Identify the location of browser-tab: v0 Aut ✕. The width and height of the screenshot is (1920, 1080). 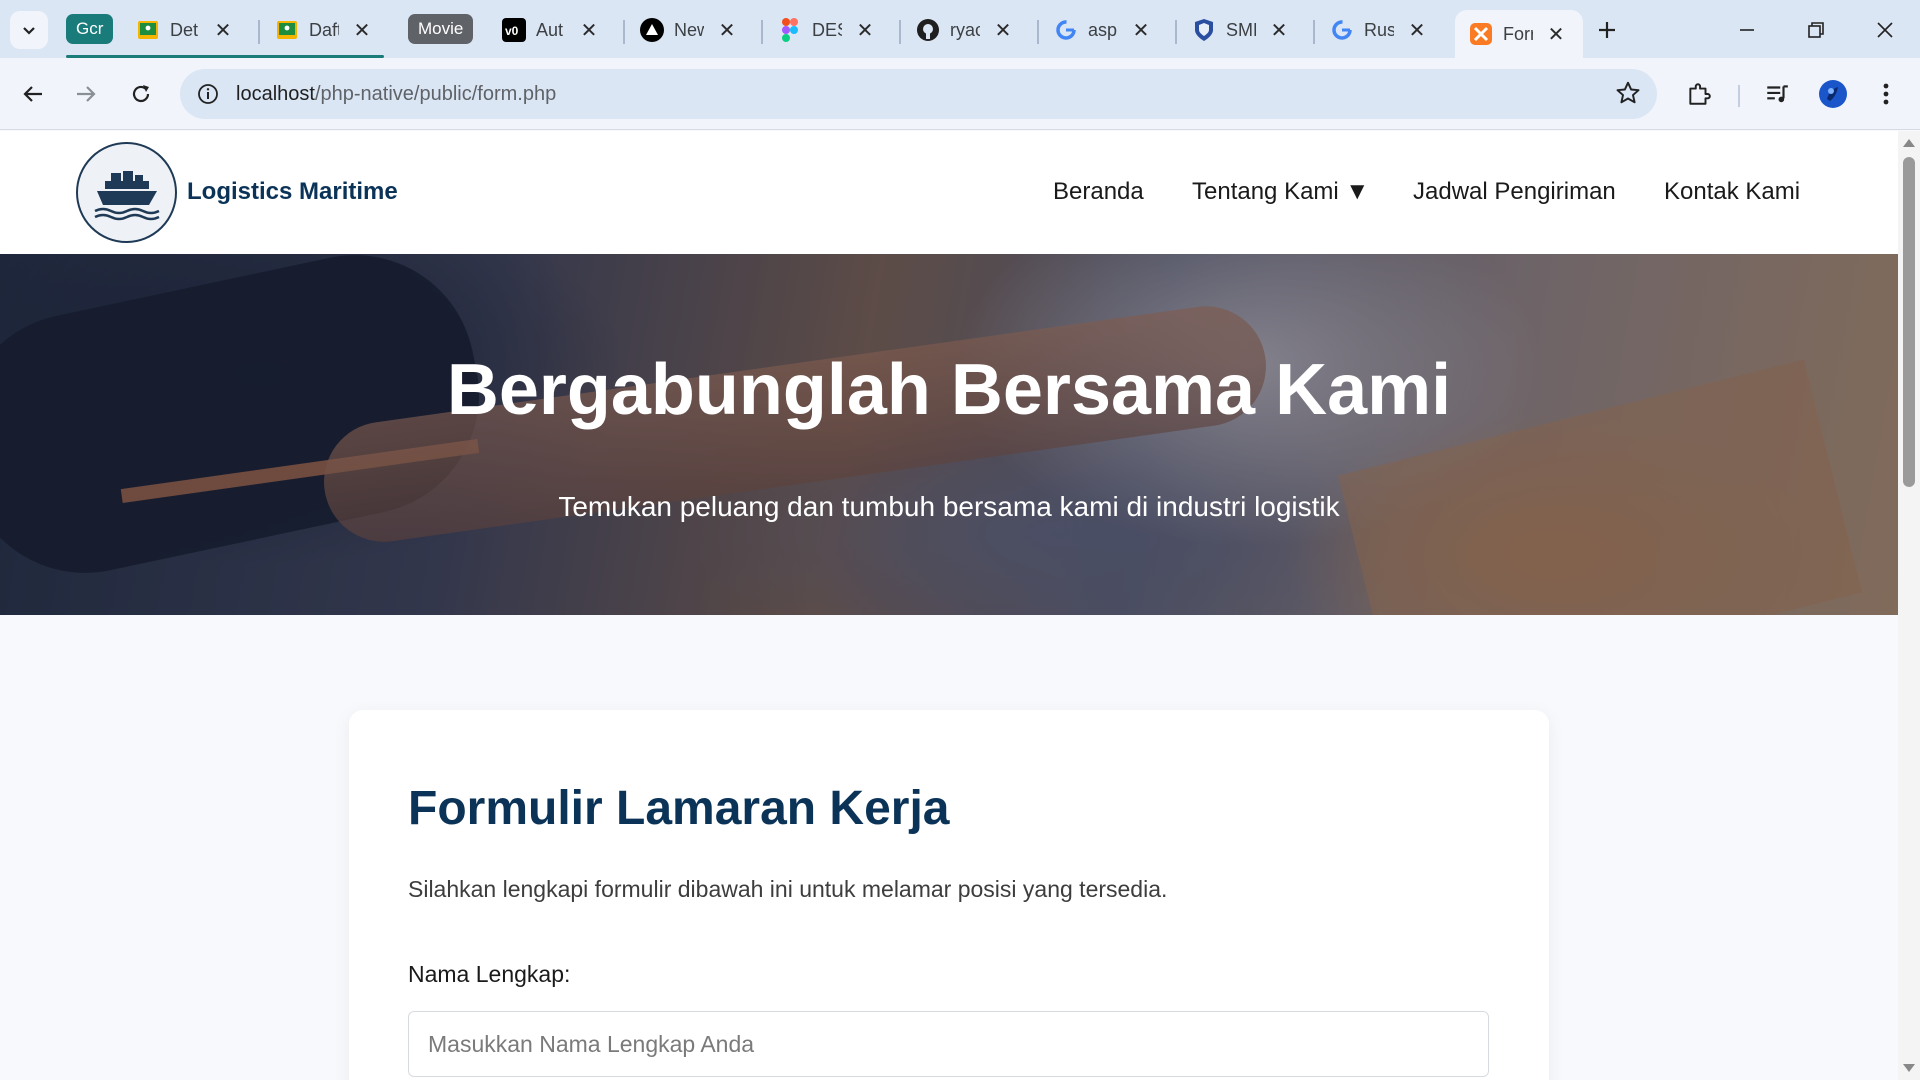
(550, 30).